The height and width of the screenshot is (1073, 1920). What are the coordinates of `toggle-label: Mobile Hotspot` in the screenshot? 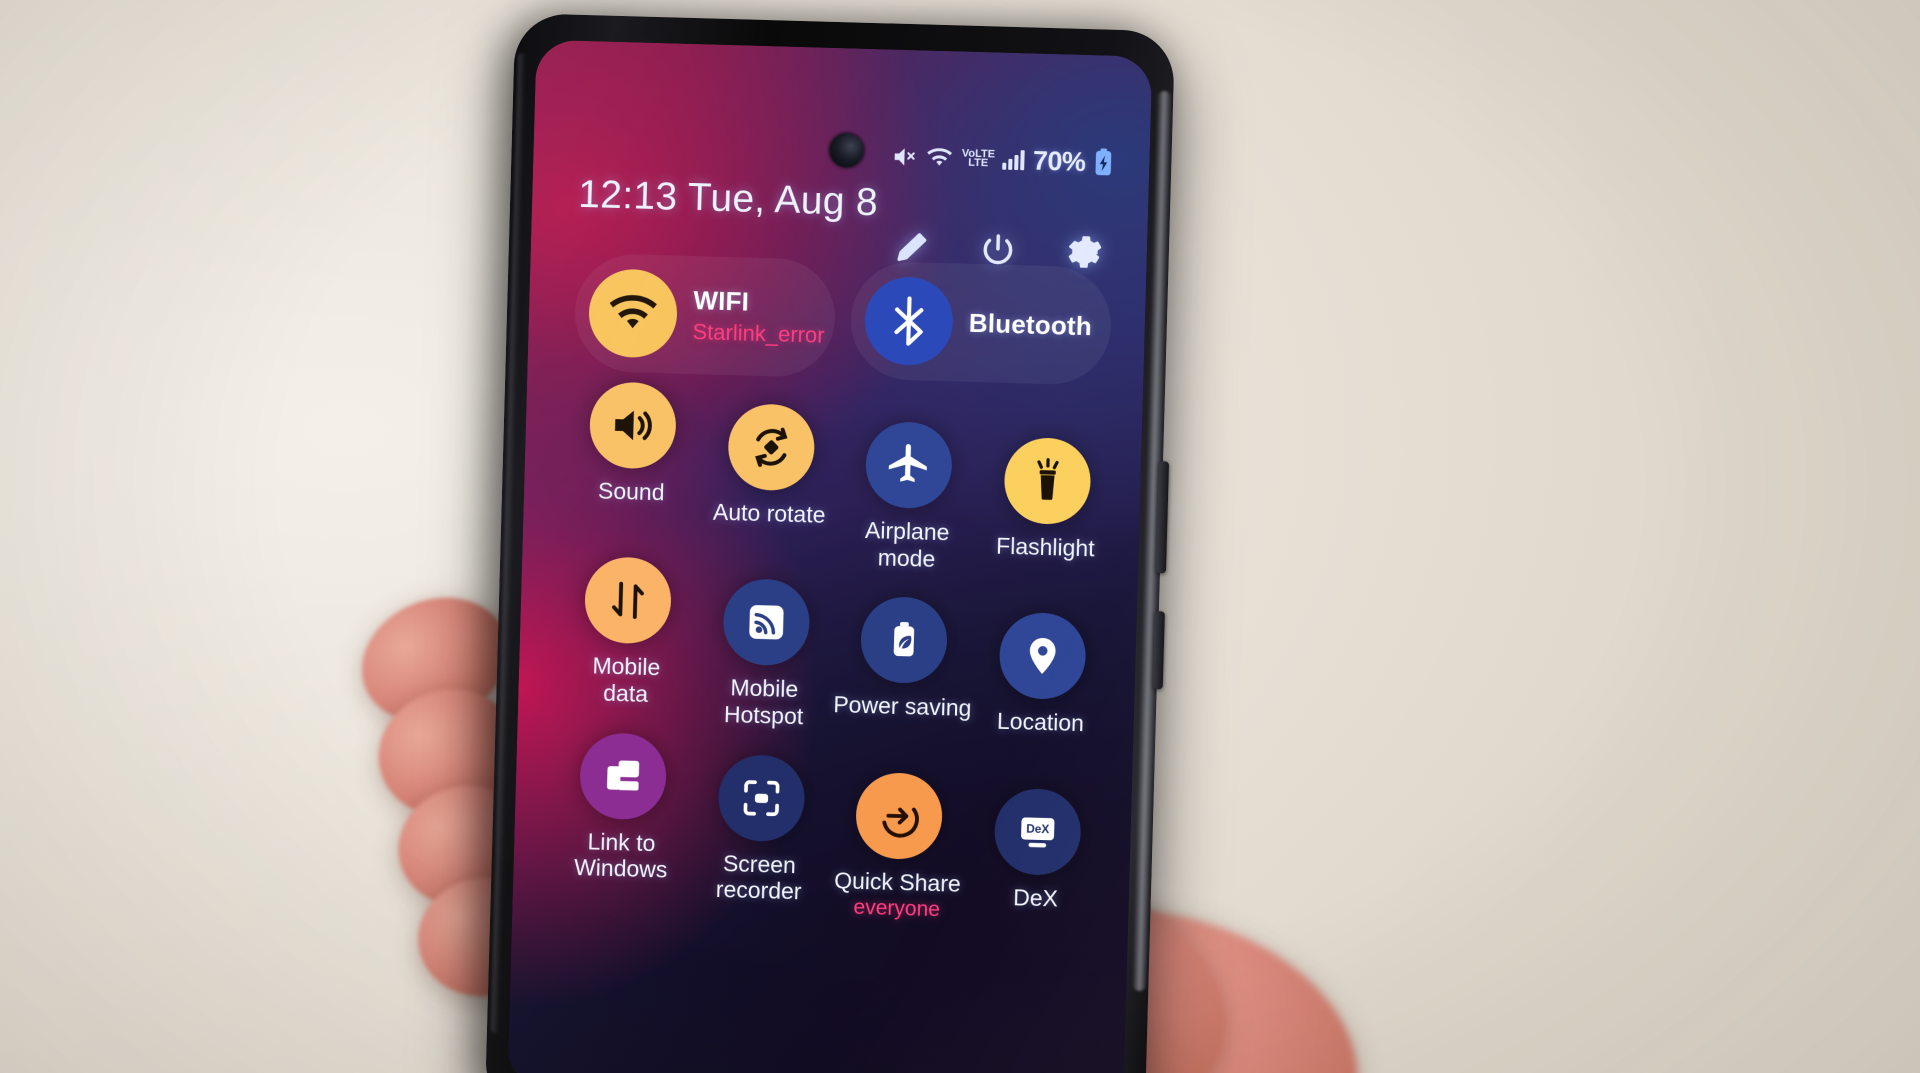 It's located at (763, 702).